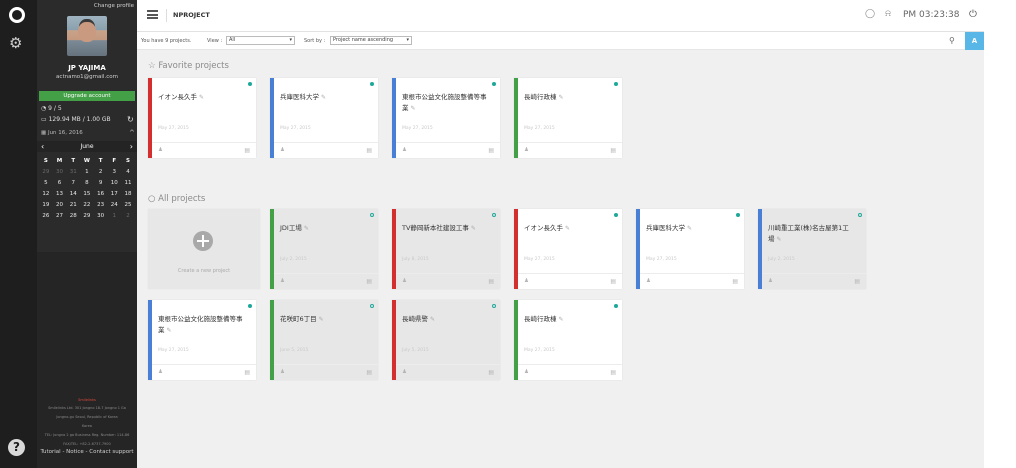  I want to click on chevron-right-icon: ›, so click(131, 146).